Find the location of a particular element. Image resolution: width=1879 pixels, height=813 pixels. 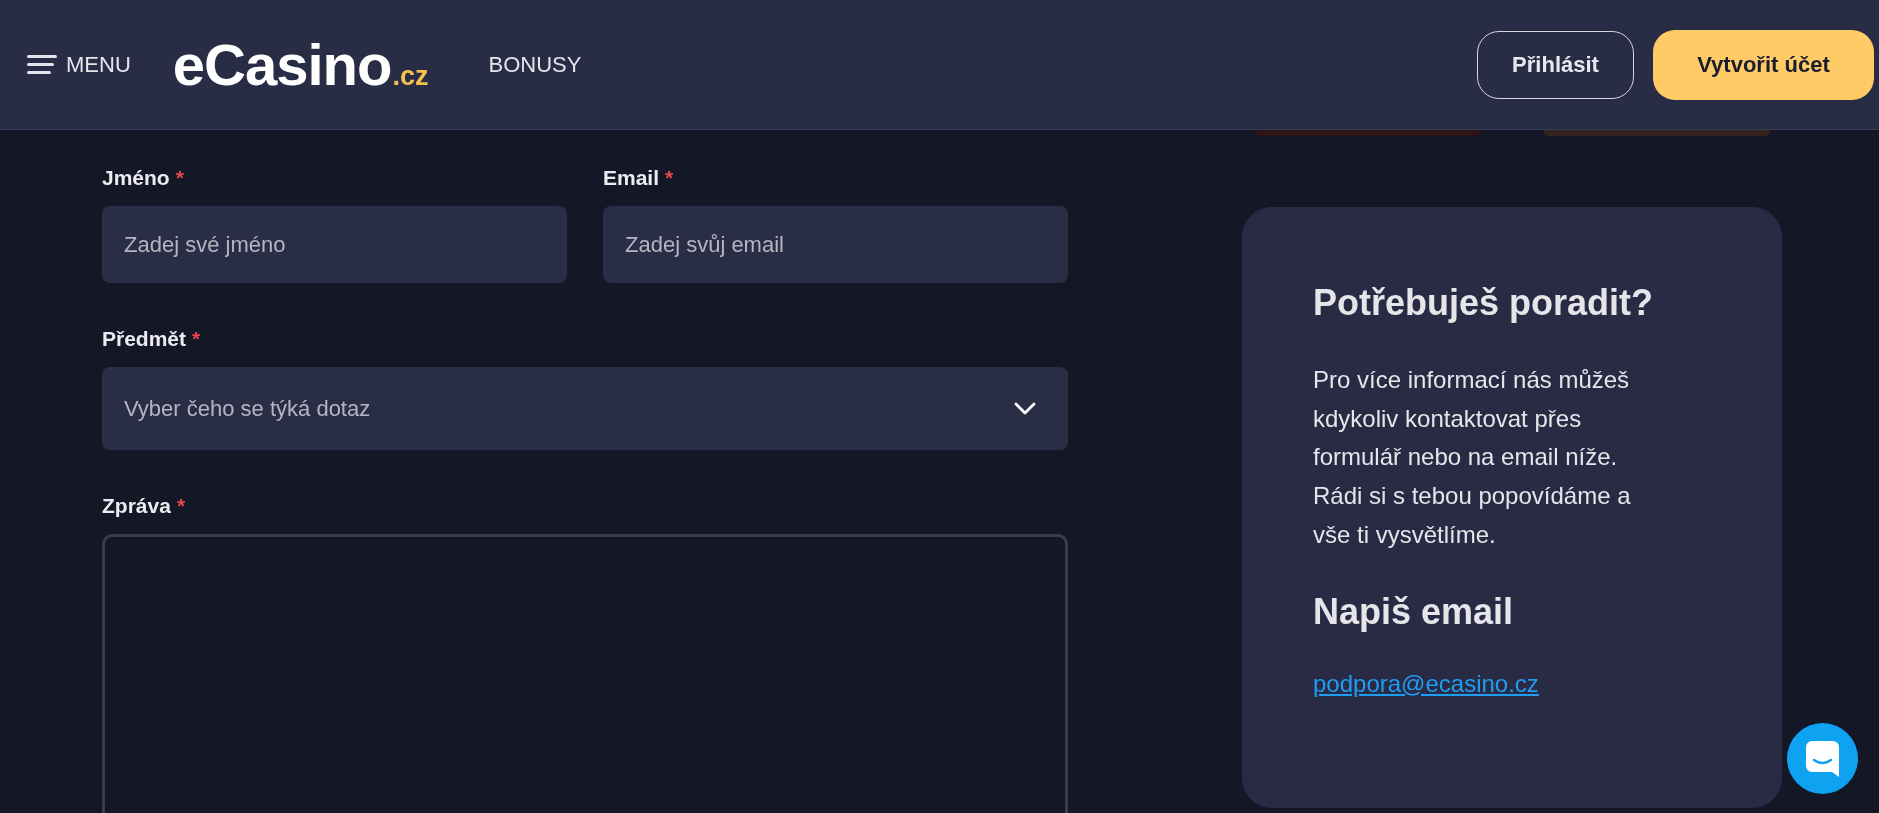

nav-link: BONUSY is located at coordinates (535, 64).